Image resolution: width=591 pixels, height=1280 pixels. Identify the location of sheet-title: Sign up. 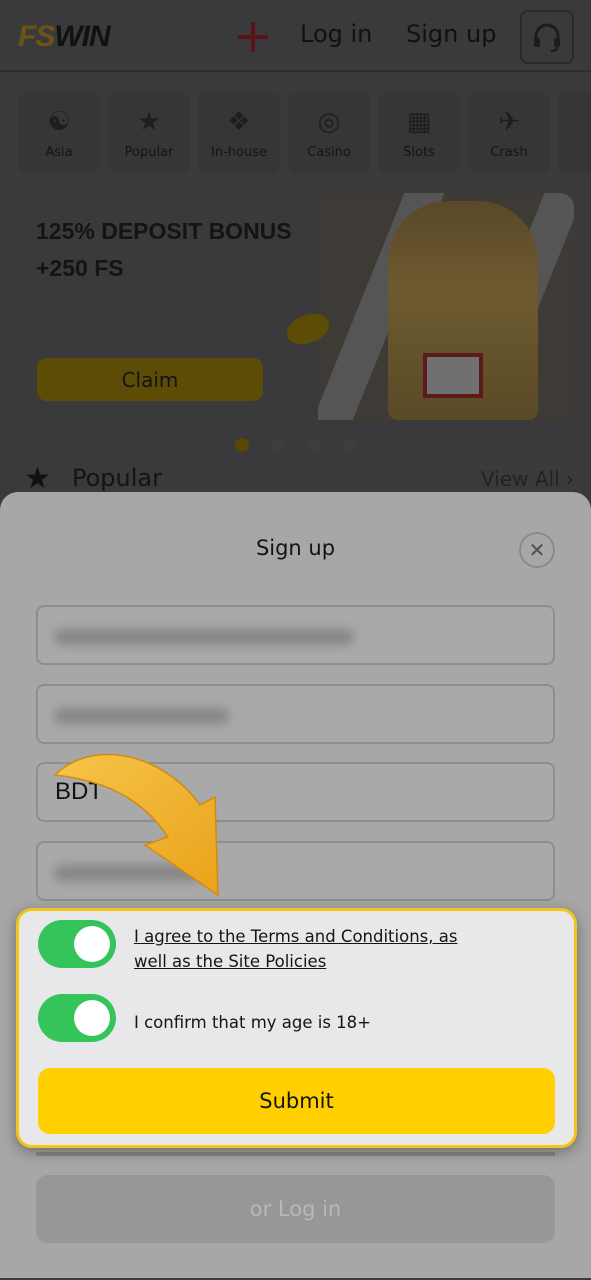
(295, 548).